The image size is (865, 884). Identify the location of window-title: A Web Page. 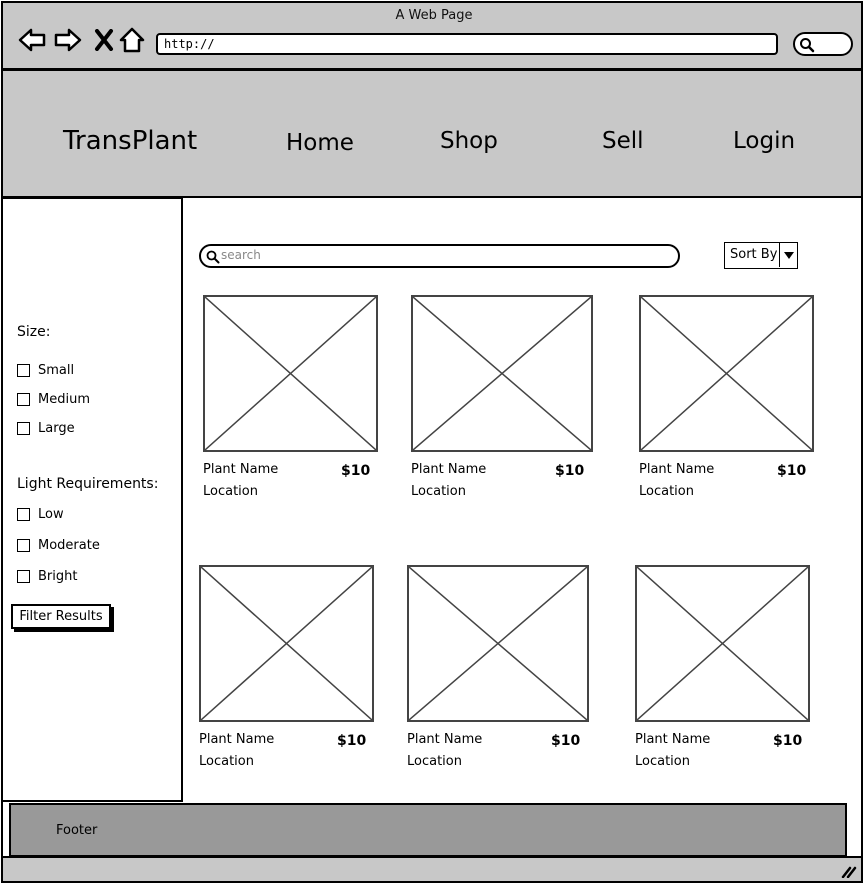
(434, 15).